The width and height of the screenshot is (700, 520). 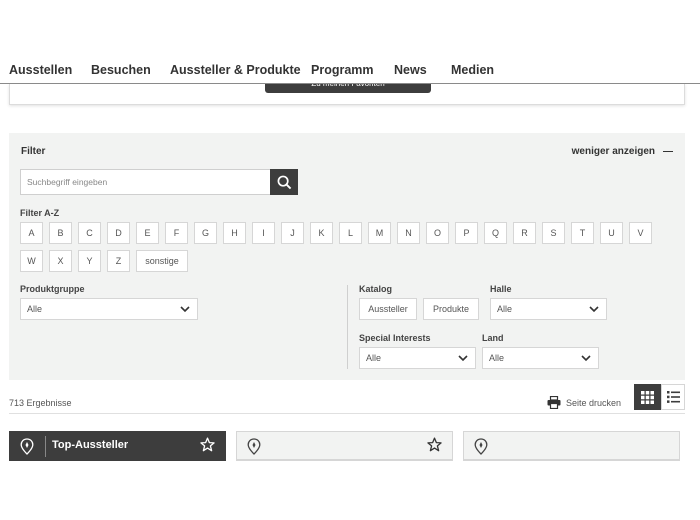 What do you see at coordinates (263, 233) in the screenshot?
I see `letter-filter-button: I` at bounding box center [263, 233].